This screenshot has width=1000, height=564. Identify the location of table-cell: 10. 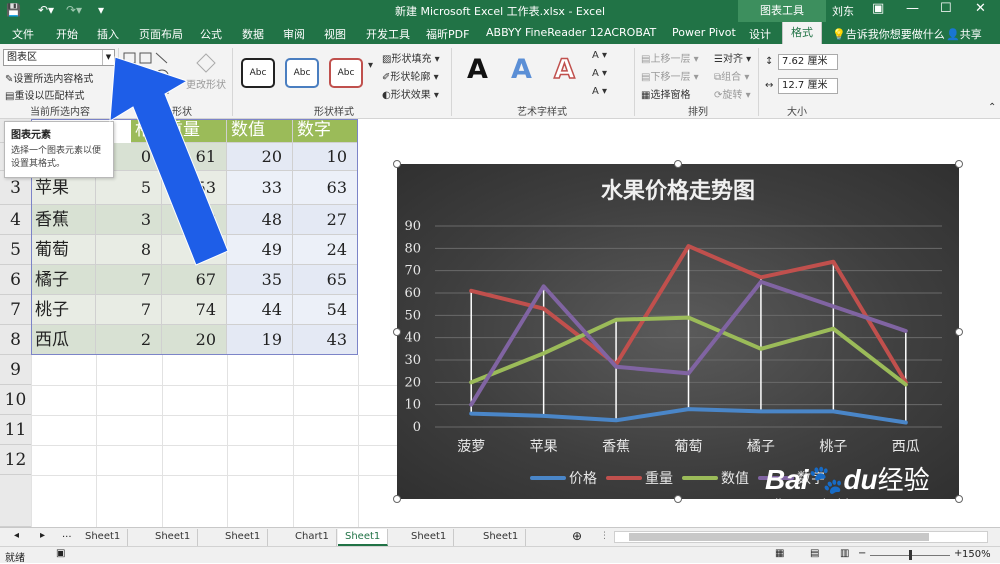
(325, 157).